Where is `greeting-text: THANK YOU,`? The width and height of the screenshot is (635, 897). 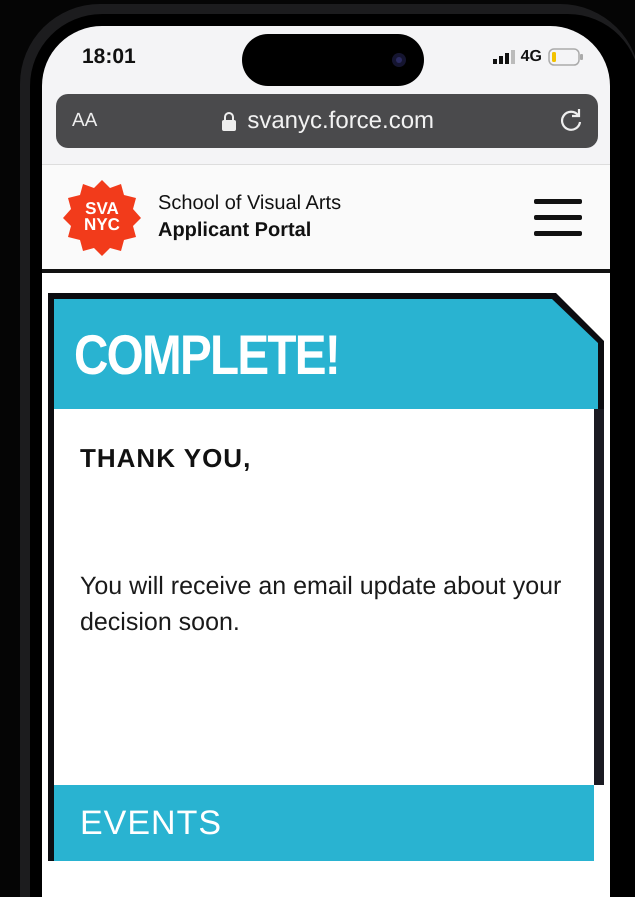
greeting-text: THANK YOU, is located at coordinates (166, 458).